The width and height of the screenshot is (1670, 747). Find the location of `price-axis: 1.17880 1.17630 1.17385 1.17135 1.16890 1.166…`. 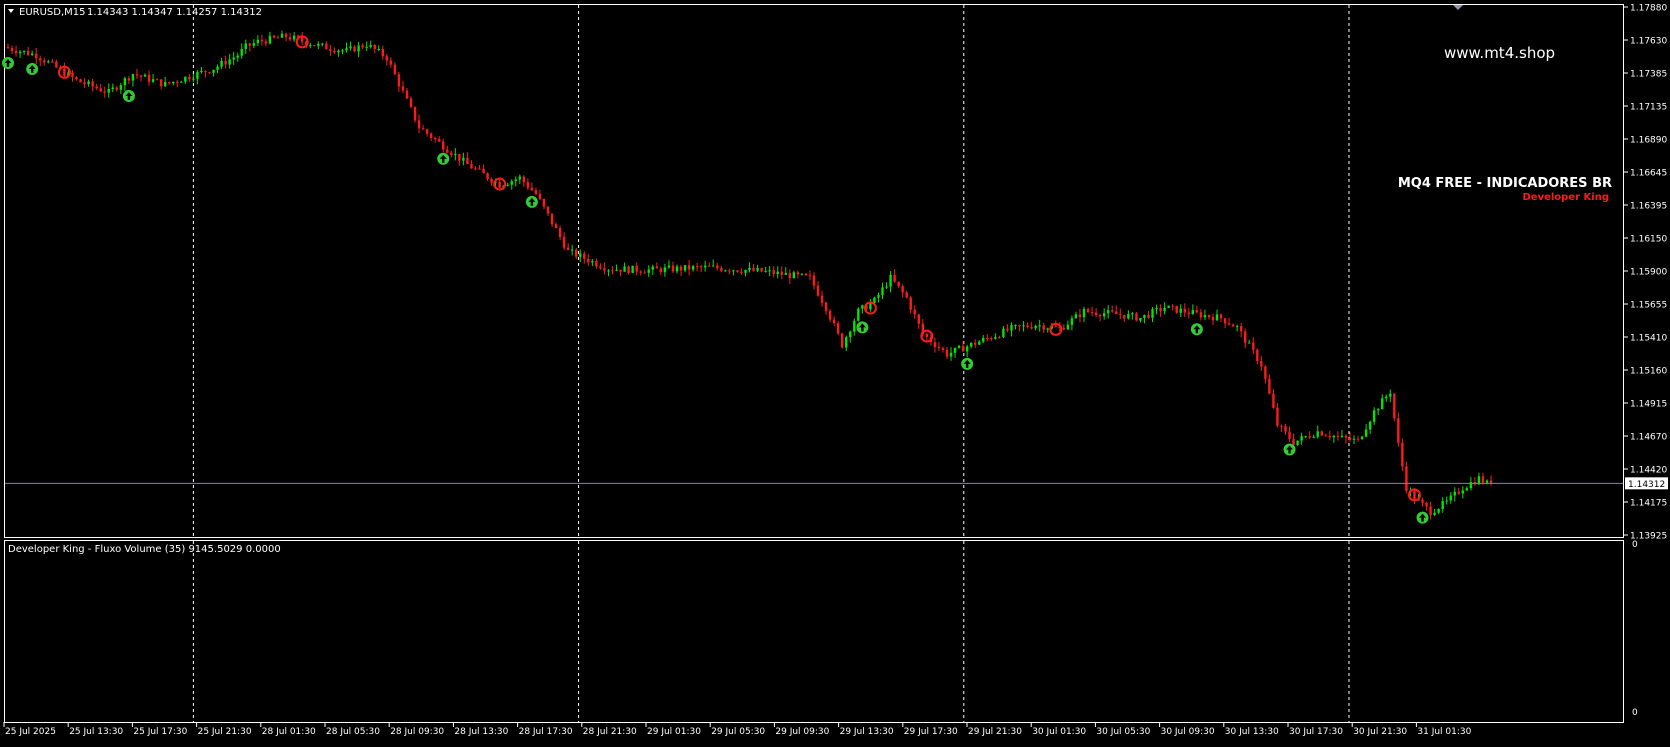

price-axis: 1.17880 1.17630 1.17385 1.17135 1.16890 1.166… is located at coordinates (1645, 273).